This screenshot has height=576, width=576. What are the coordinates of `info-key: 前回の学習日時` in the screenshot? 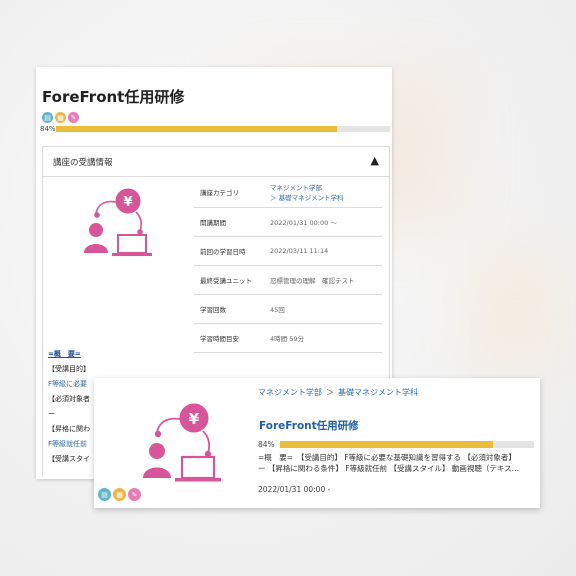 It's located at (223, 252).